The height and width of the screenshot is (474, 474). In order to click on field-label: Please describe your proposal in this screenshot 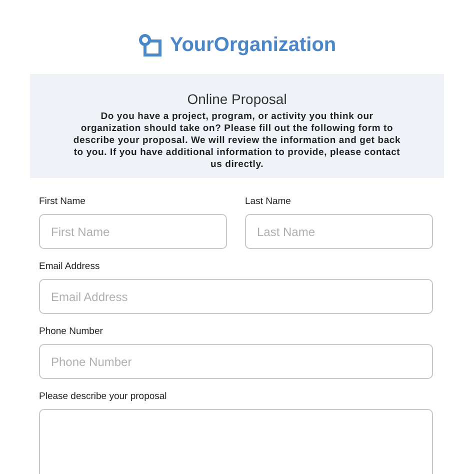, I will do `click(103, 397)`.